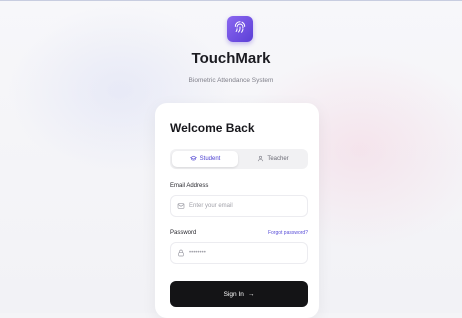 The image size is (462, 318). I want to click on arrow-right-icon: →, so click(251, 294).